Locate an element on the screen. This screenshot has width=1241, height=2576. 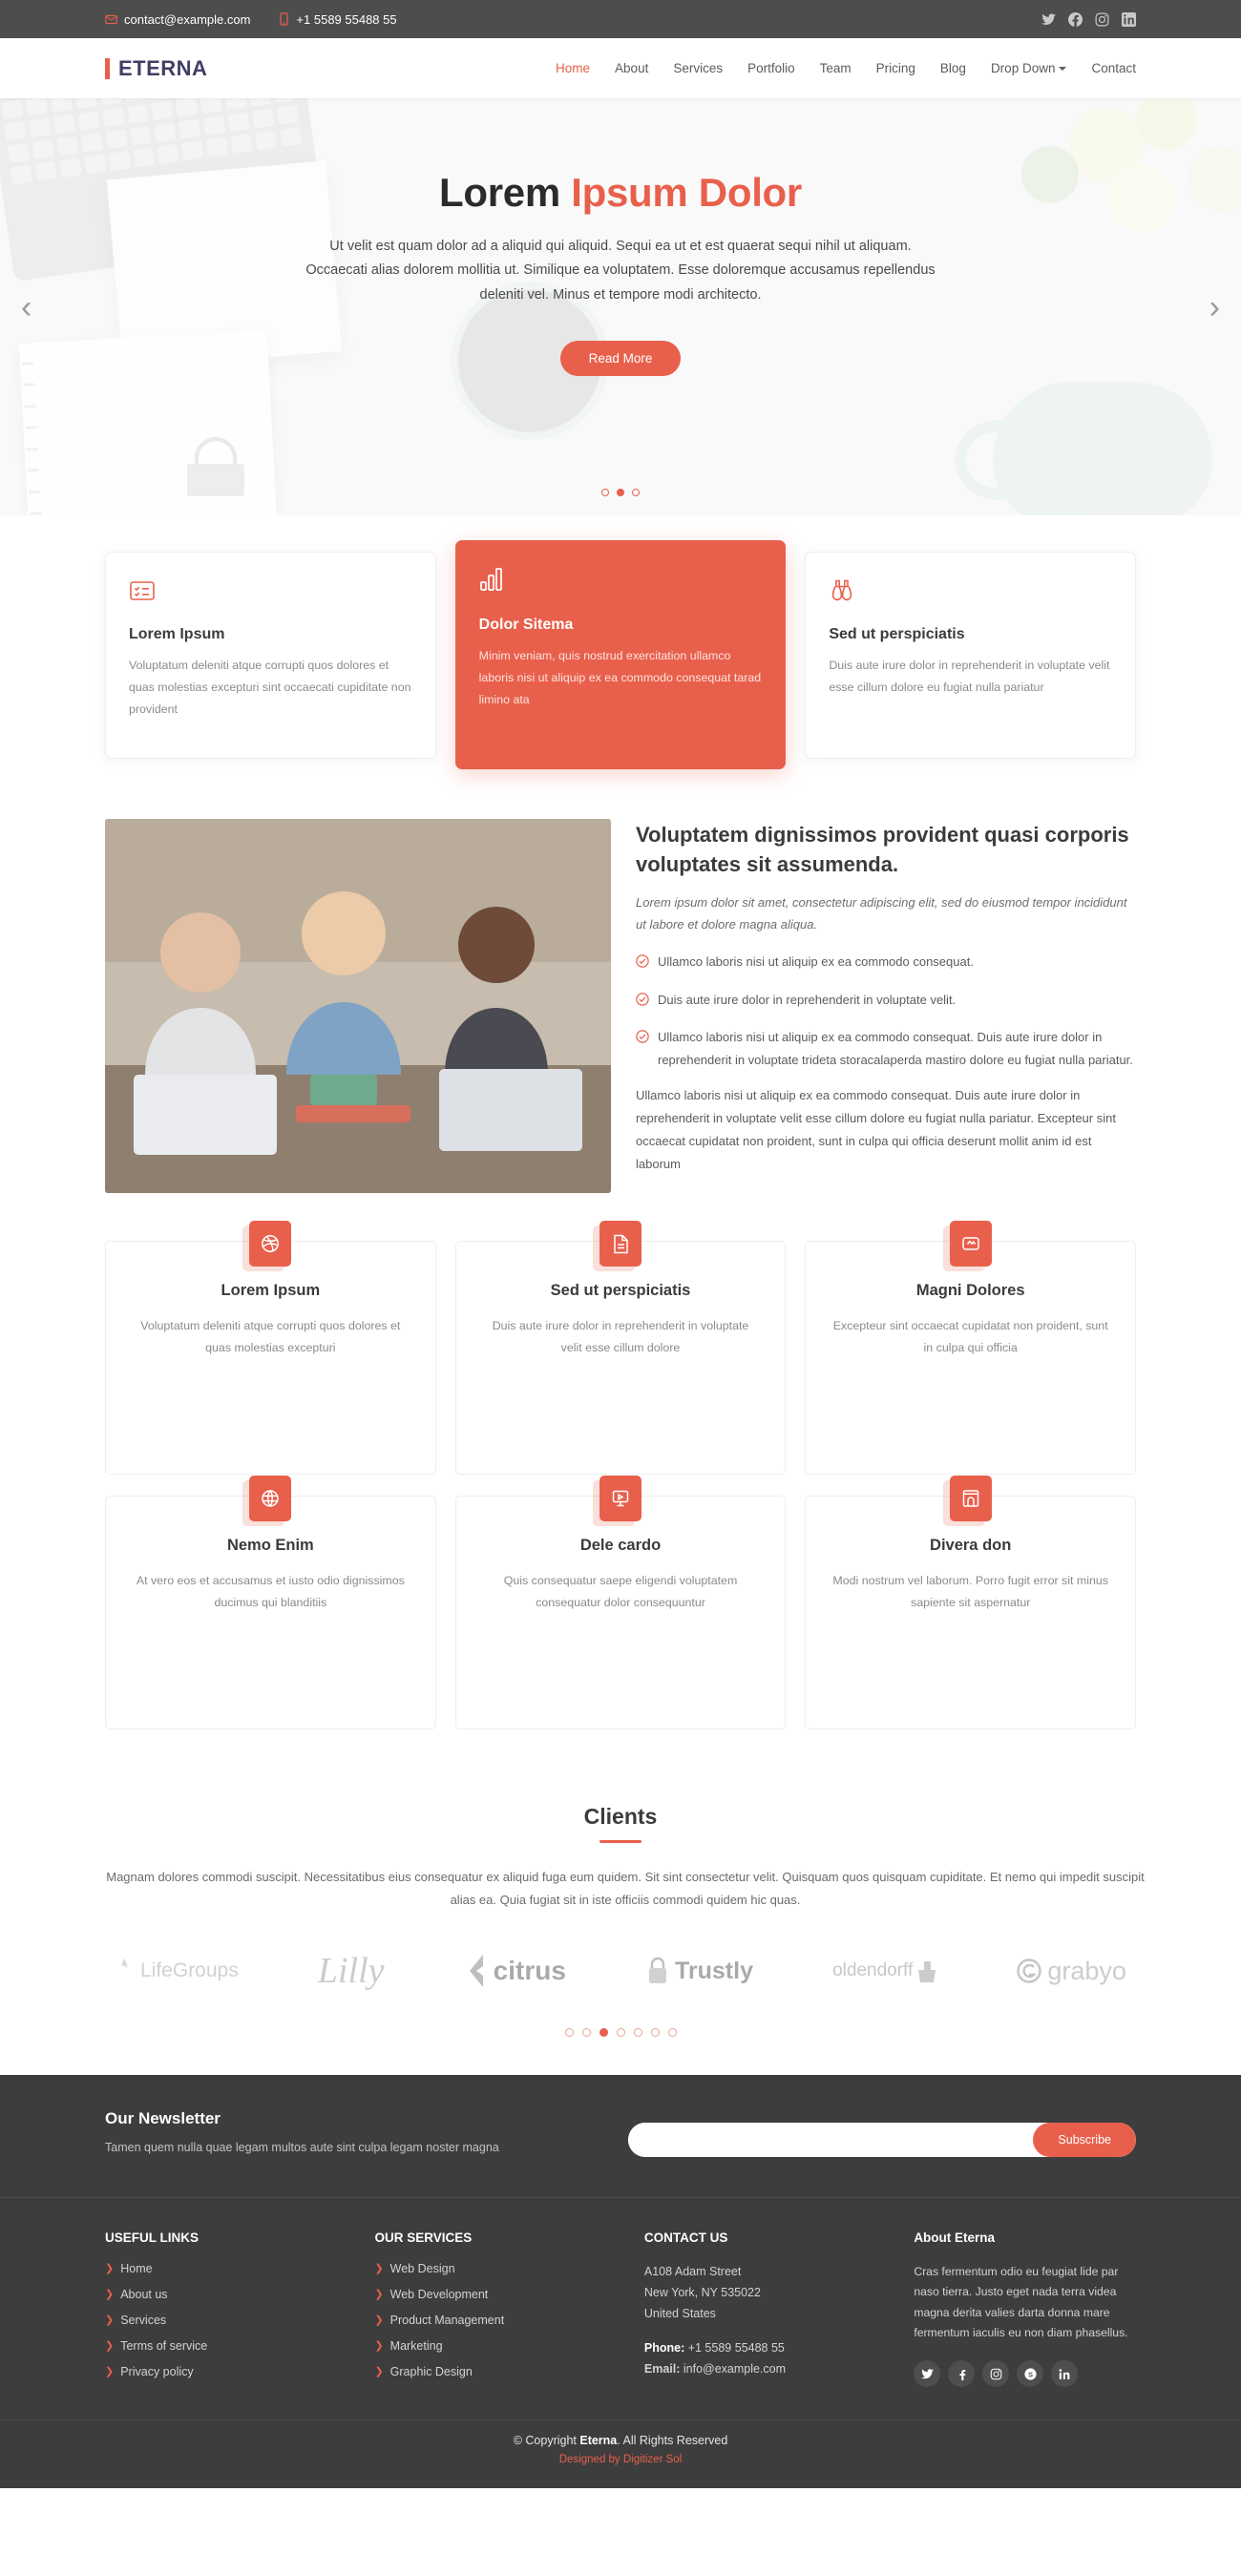
hero-pagination is located at coordinates (620, 492).